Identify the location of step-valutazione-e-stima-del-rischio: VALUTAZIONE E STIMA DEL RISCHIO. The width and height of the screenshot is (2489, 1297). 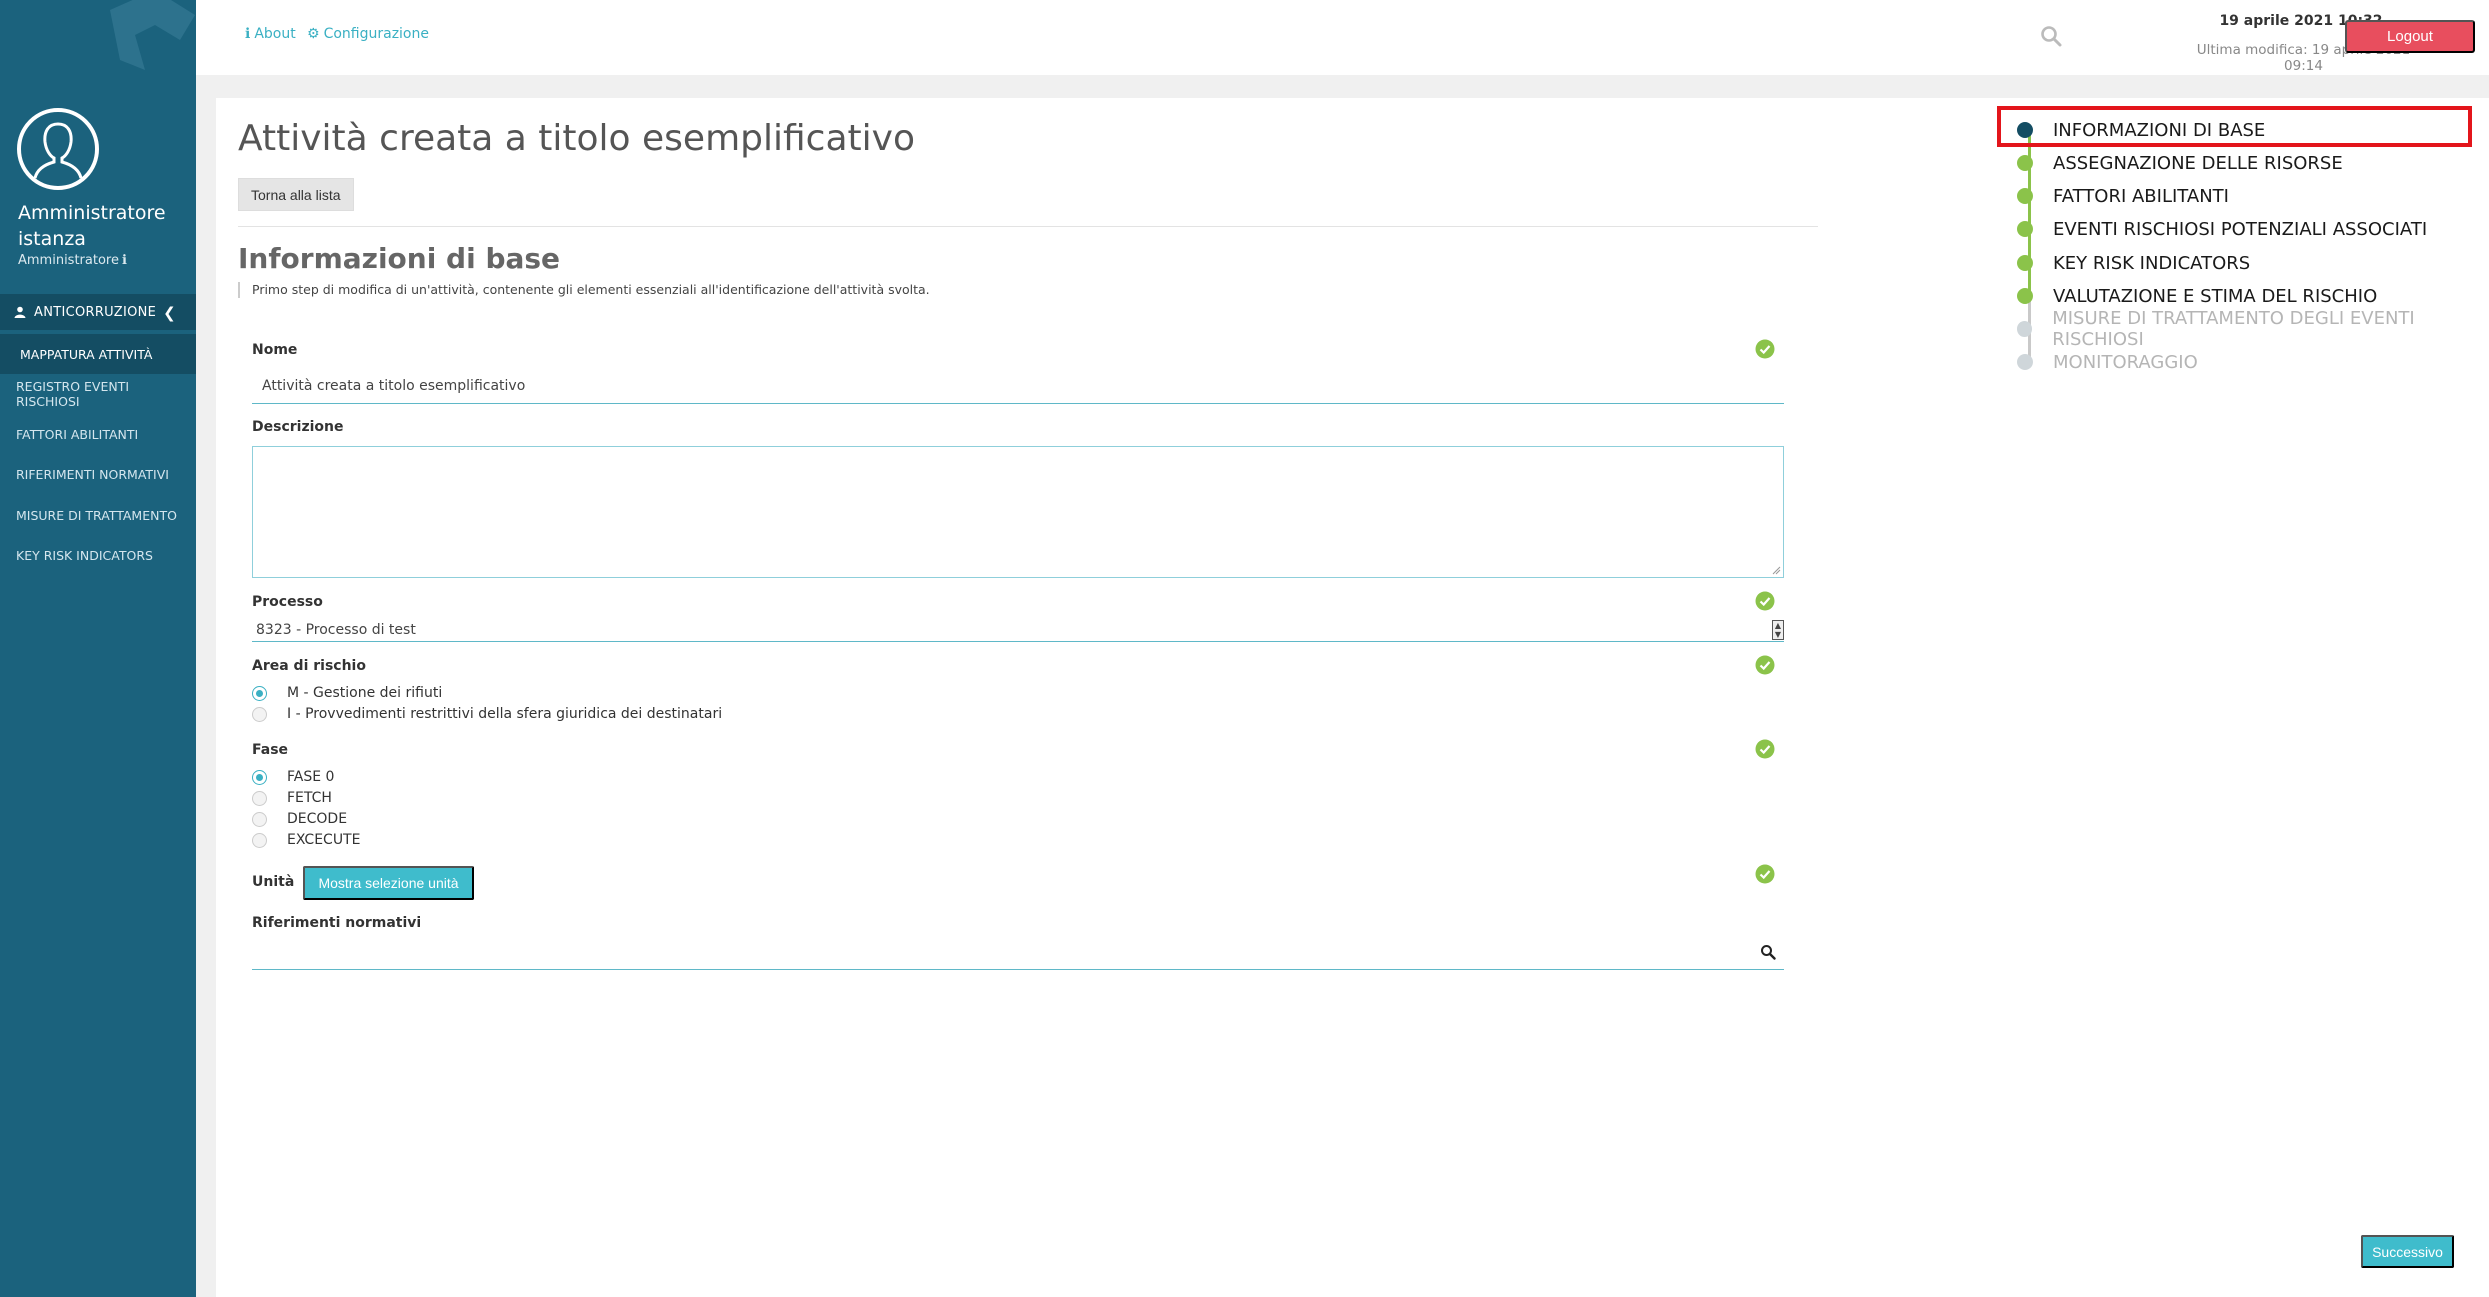
(2197, 296).